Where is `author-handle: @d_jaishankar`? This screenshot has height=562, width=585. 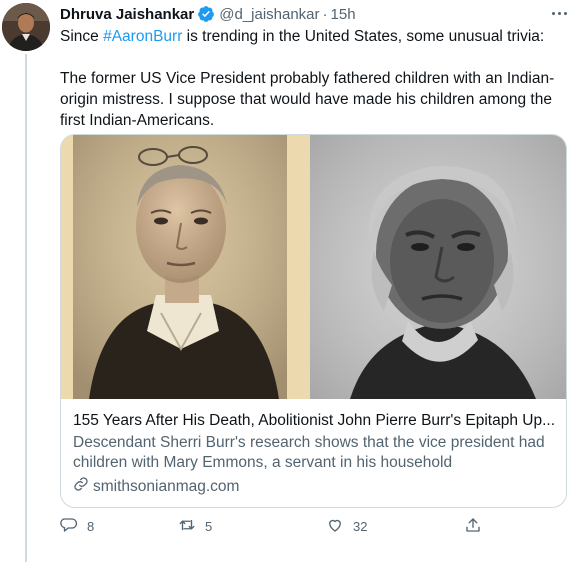 author-handle: @d_jaishankar is located at coordinates (269, 14).